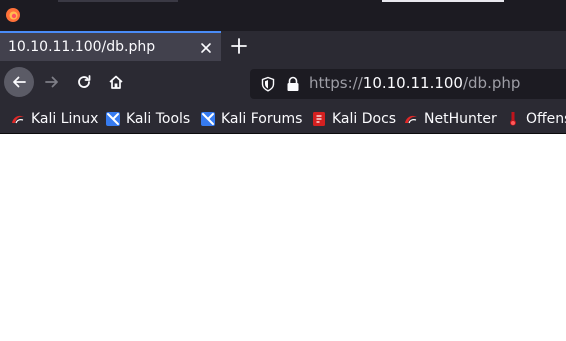 The image size is (566, 341). I want to click on reload-icon, so click(84, 81).